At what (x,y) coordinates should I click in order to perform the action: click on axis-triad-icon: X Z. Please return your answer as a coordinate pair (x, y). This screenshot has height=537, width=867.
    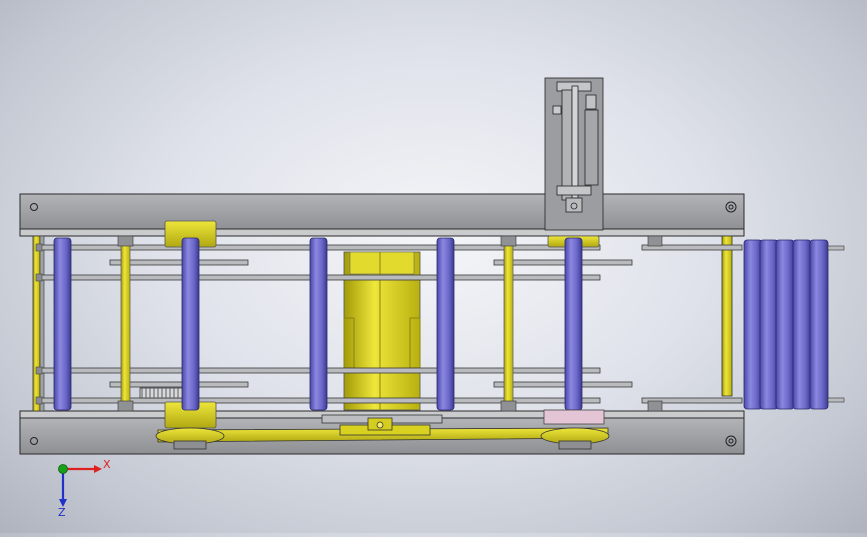
    Looking at the image, I should click on (84, 488).